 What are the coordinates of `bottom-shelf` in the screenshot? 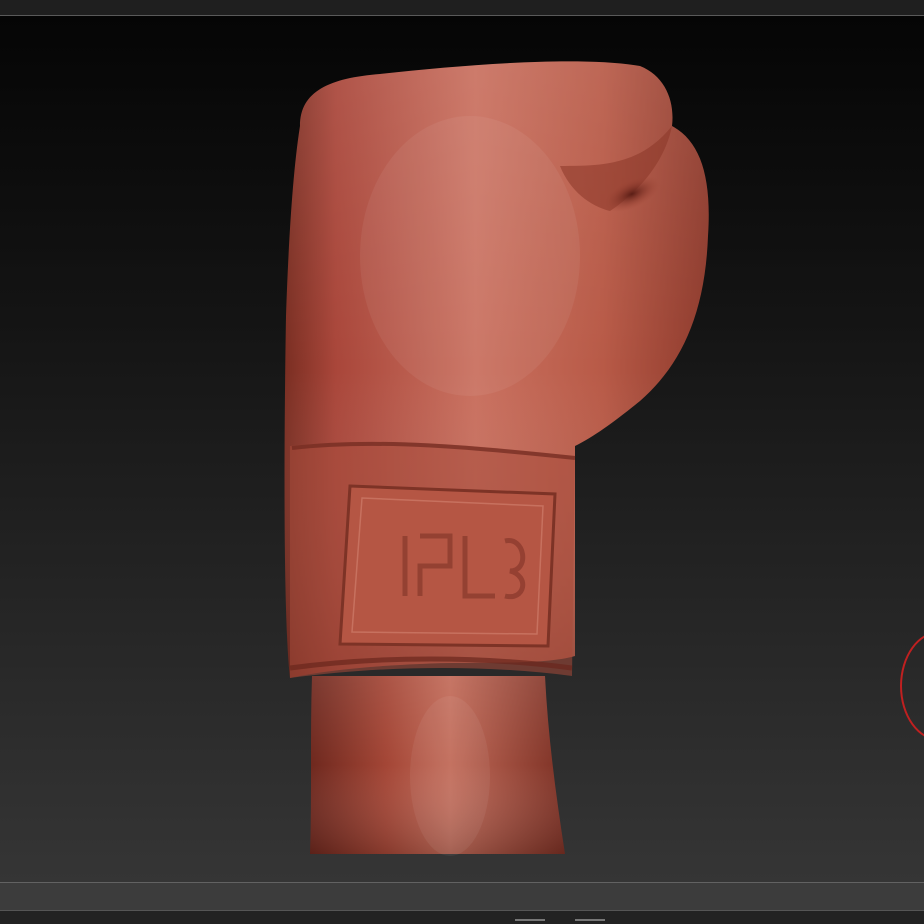 It's located at (462, 896).